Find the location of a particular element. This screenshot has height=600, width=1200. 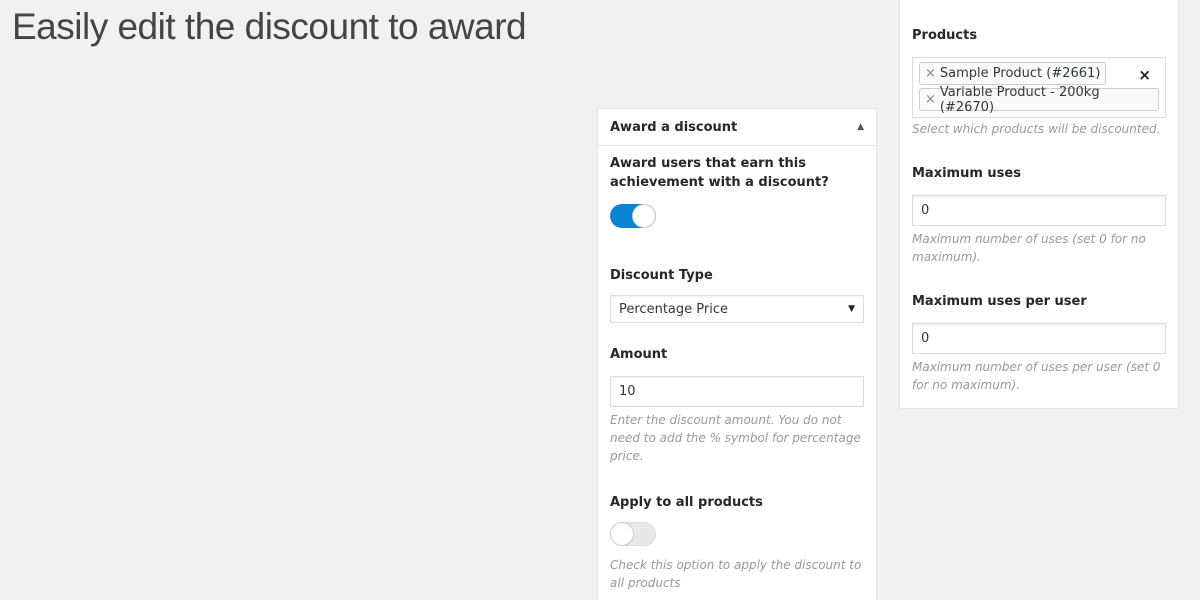

product-tag: × Variable Product - 200kg (#2670) is located at coordinates (1039, 100).